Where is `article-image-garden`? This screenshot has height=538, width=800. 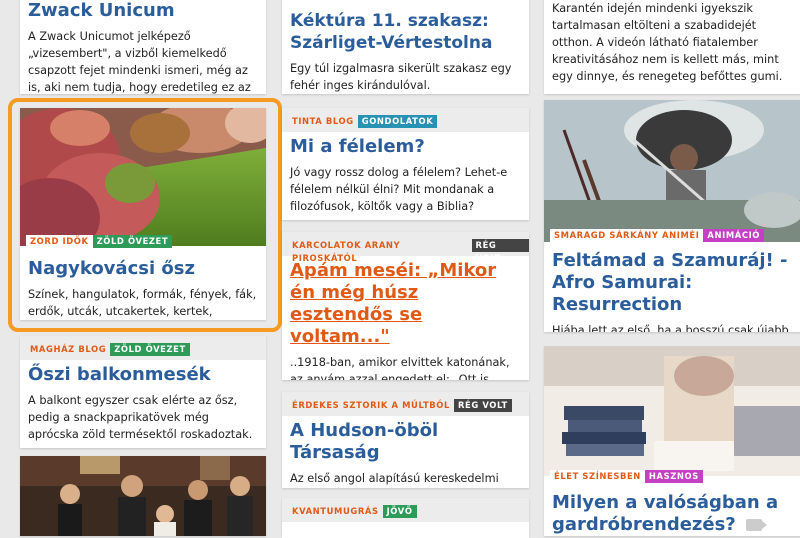
article-image-garden is located at coordinates (143, 177).